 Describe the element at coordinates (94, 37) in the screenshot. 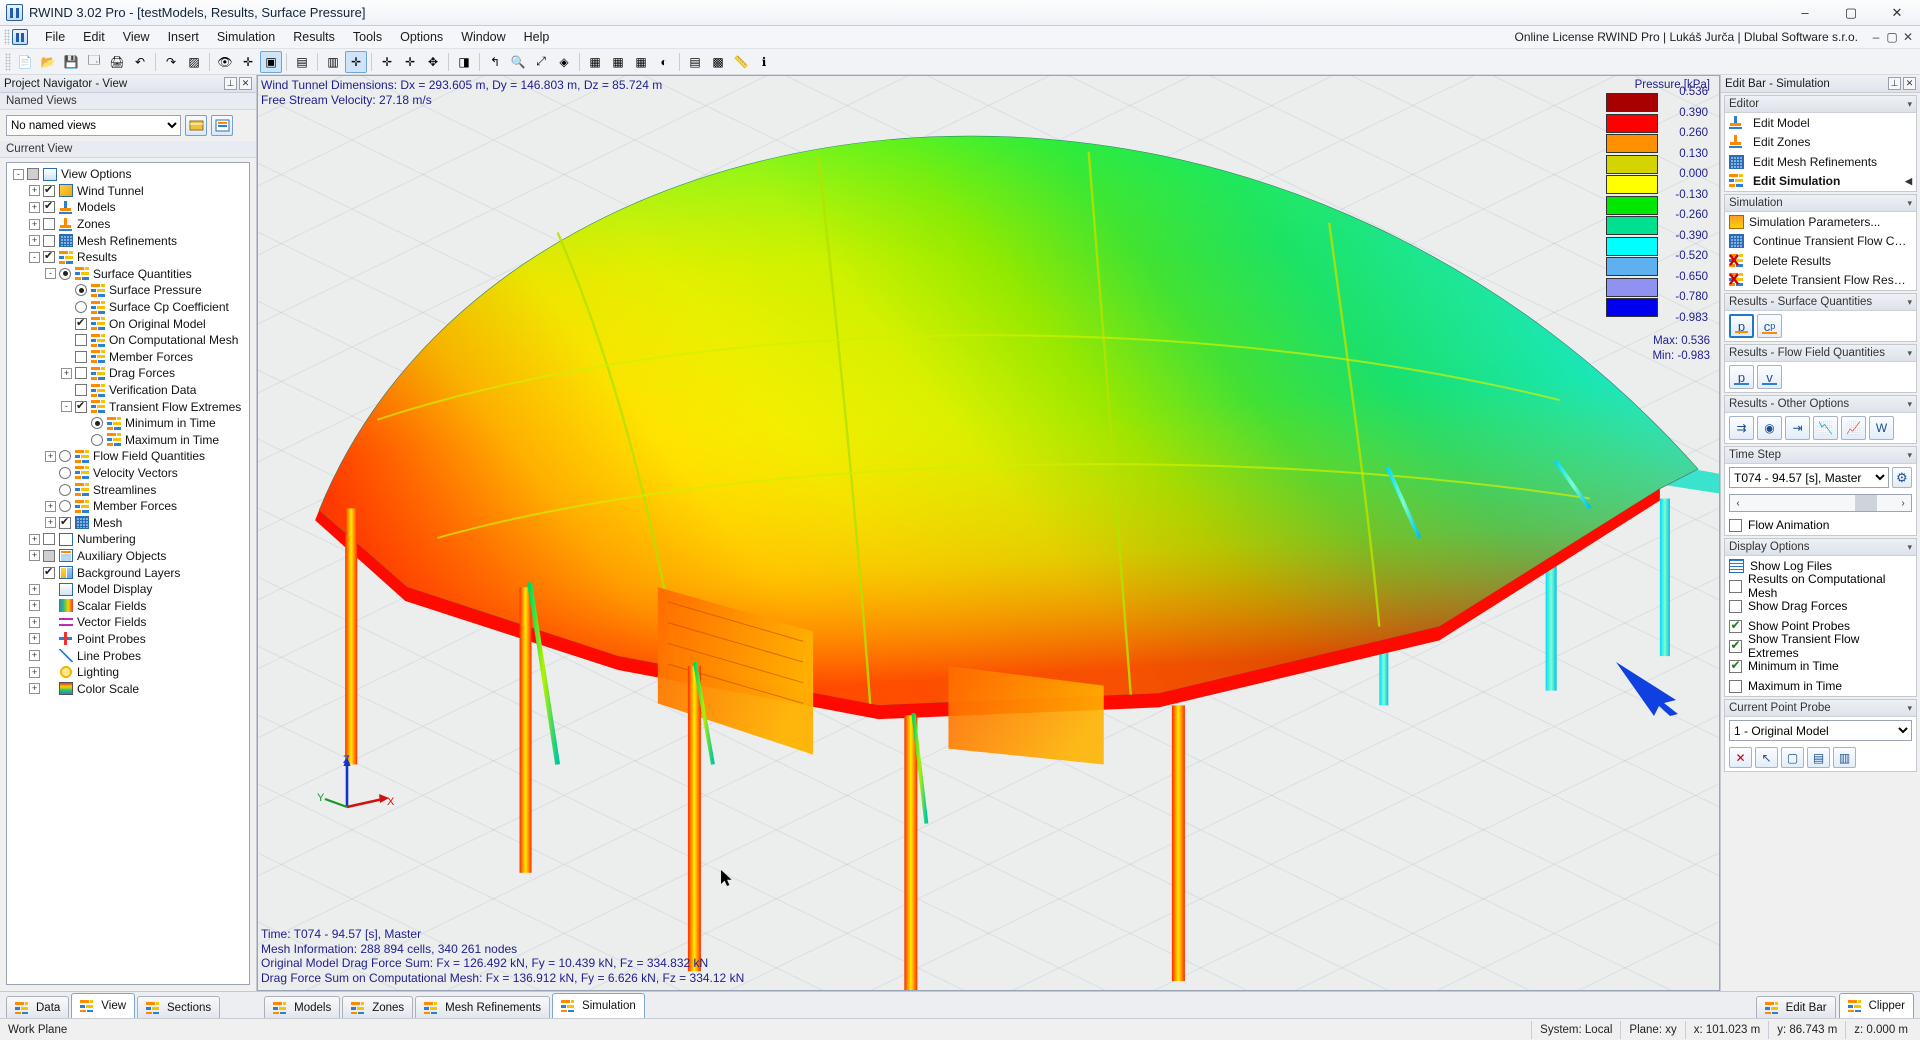

I see `menu-item-edit: Edit` at that location.